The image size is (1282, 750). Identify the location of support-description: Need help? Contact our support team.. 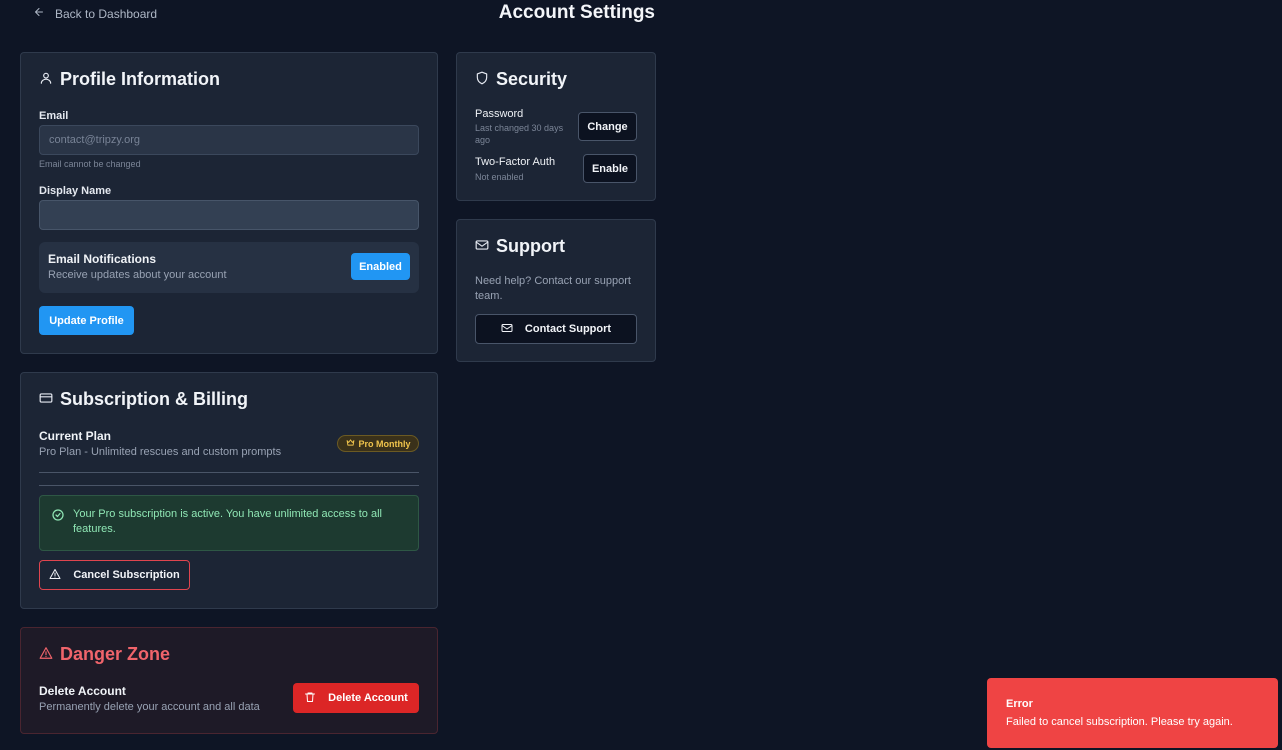
(553, 288).